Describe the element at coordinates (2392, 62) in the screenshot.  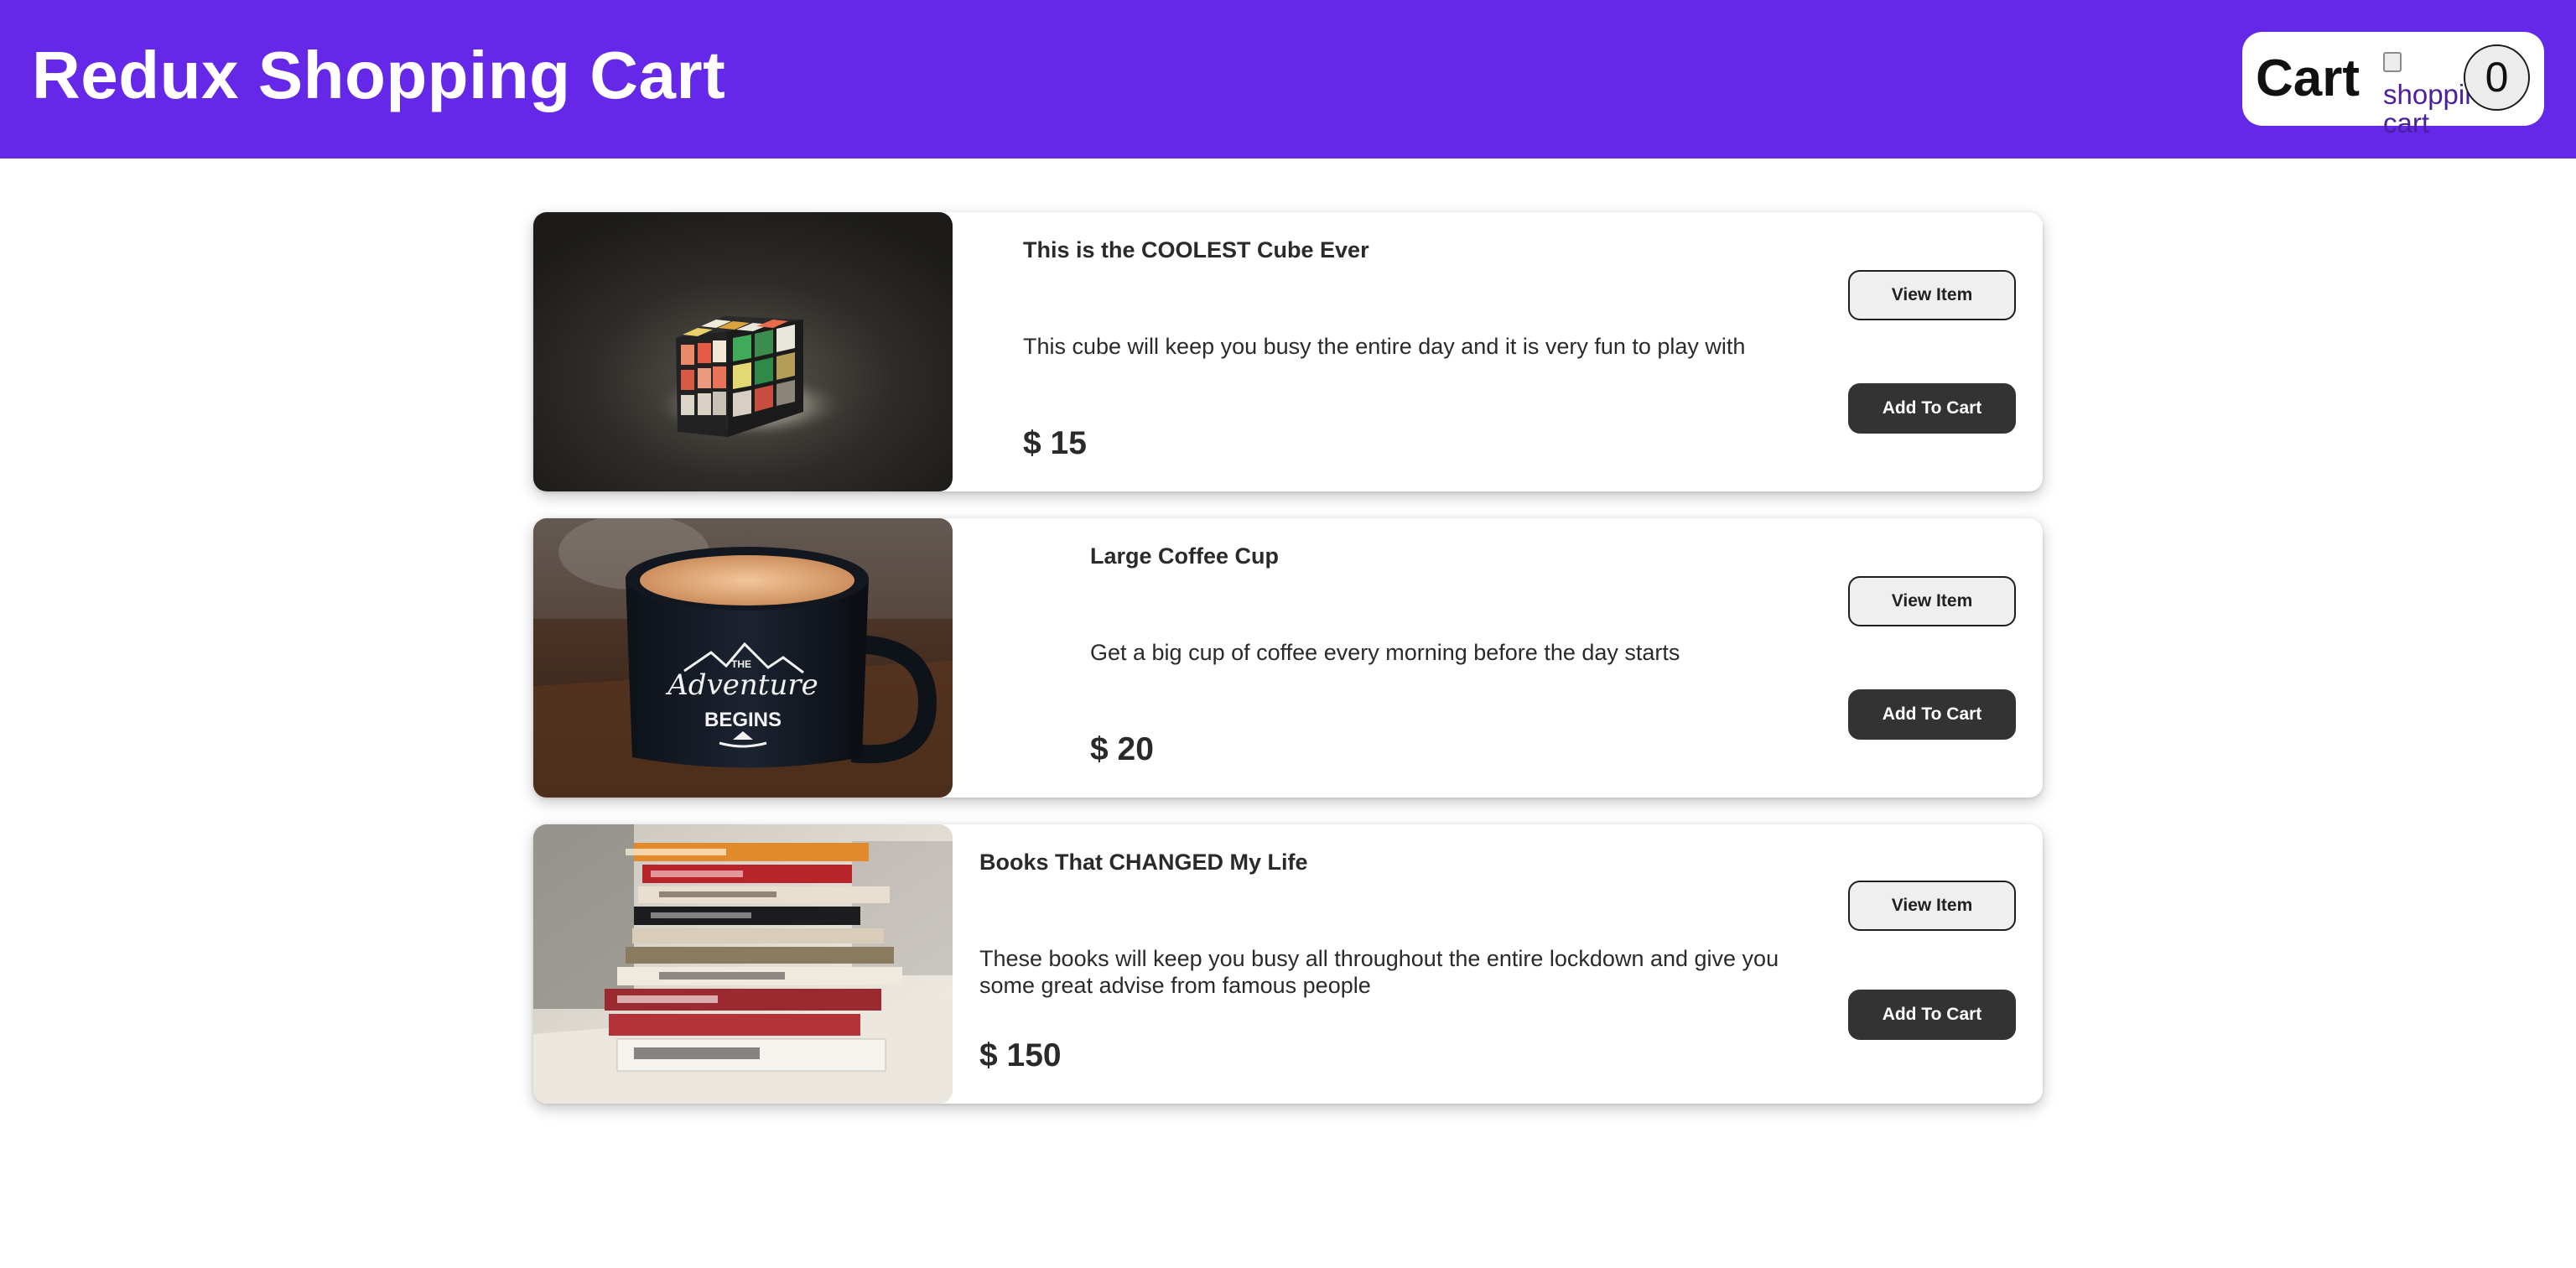
I see `broken-image-icon` at that location.